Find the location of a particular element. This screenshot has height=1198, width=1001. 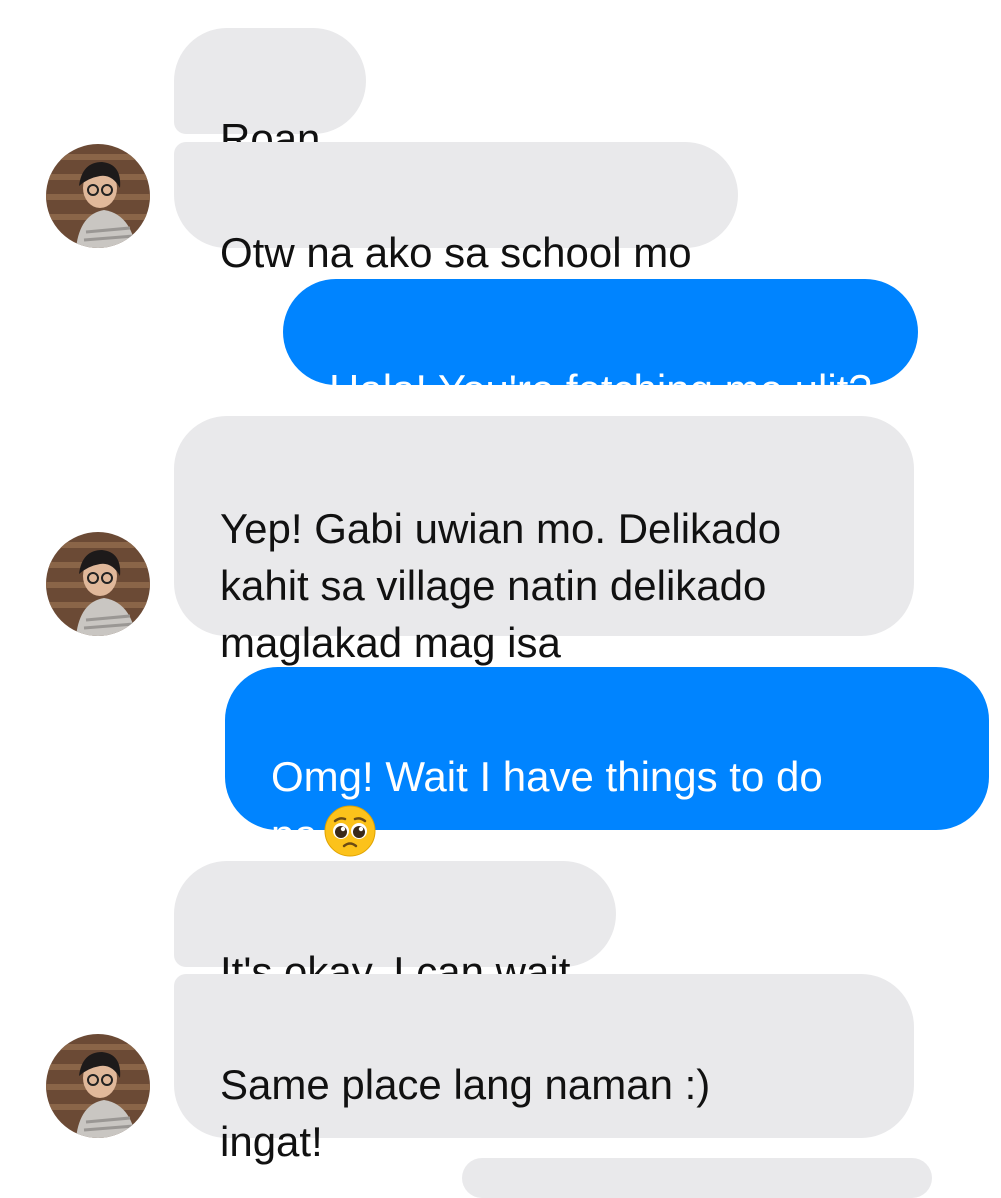

message-bubble-incoming: Otw na ako sa school mo is located at coordinates (456, 209).